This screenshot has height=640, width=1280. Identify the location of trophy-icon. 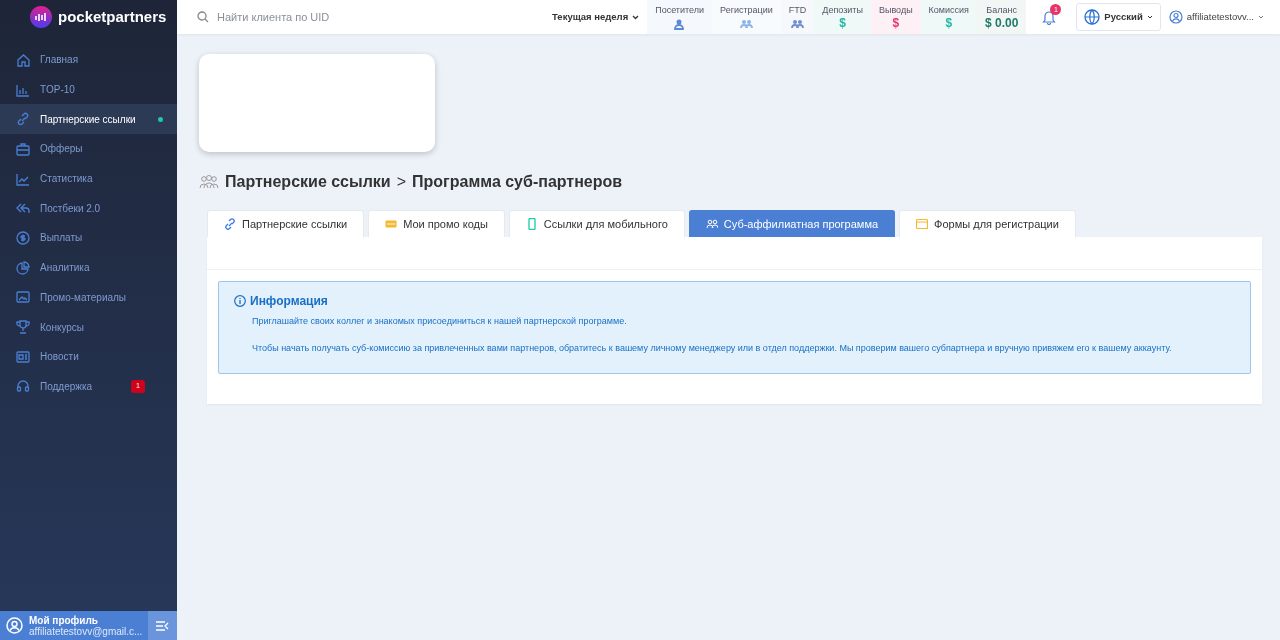
(23, 327).